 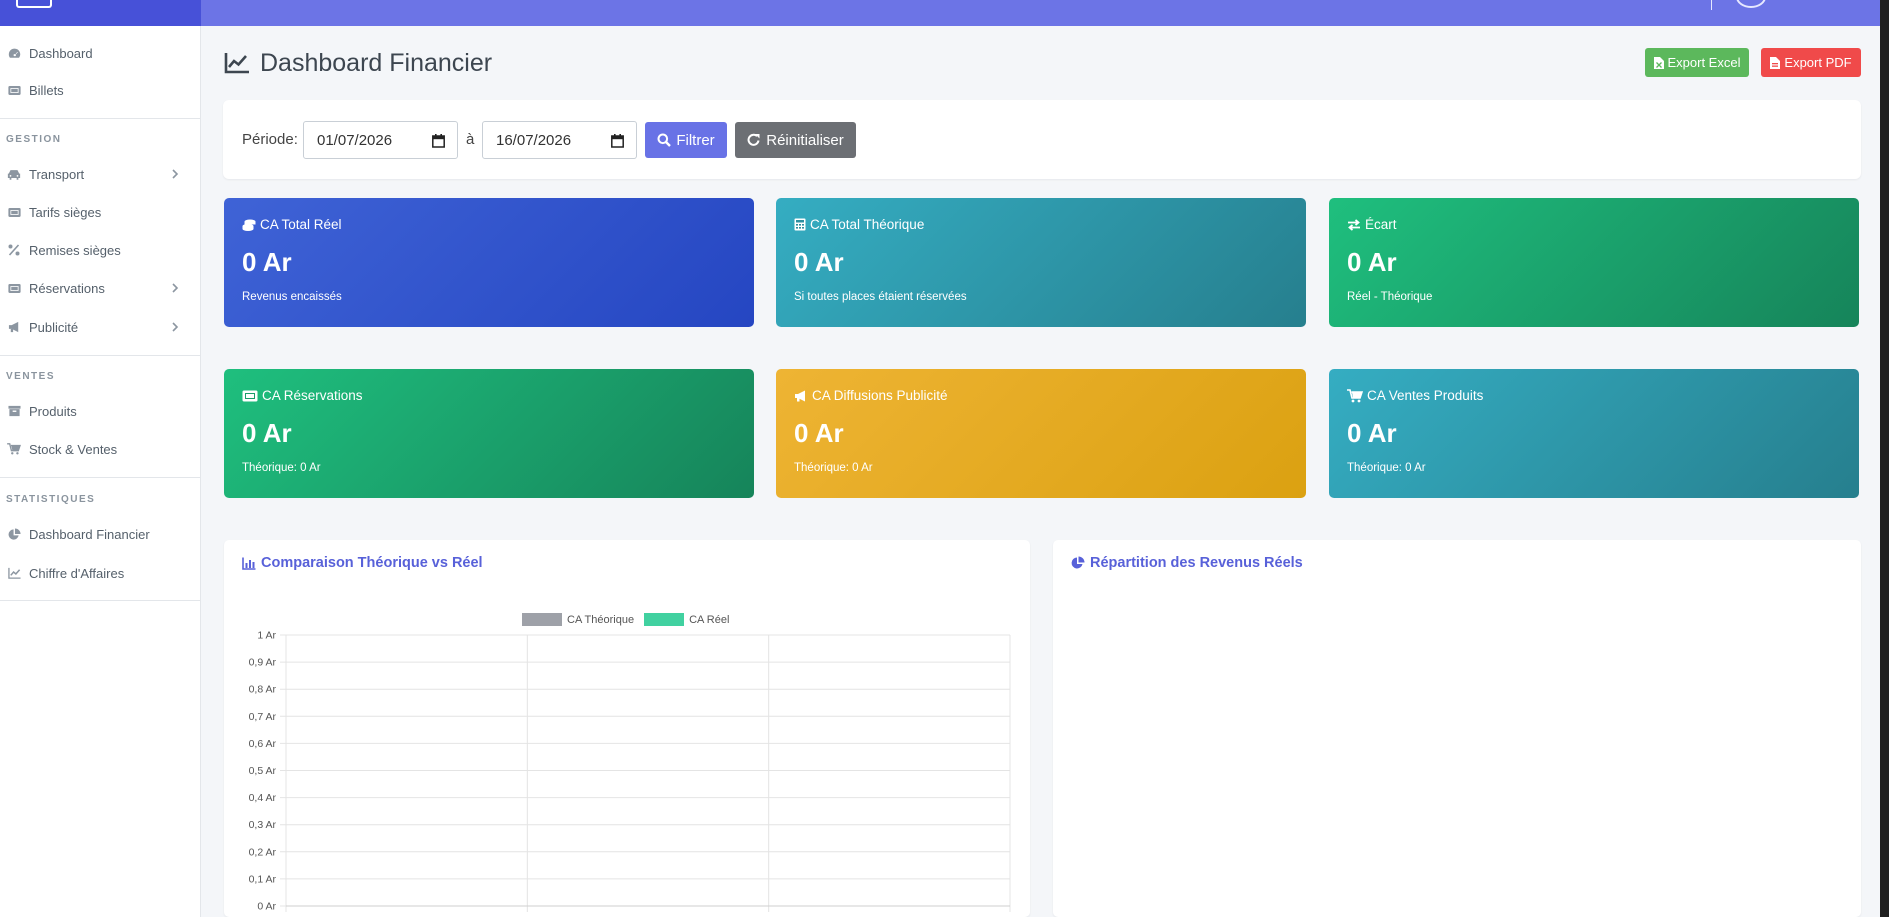 I want to click on stat-card-title: CA Total Réel, so click(x=292, y=224).